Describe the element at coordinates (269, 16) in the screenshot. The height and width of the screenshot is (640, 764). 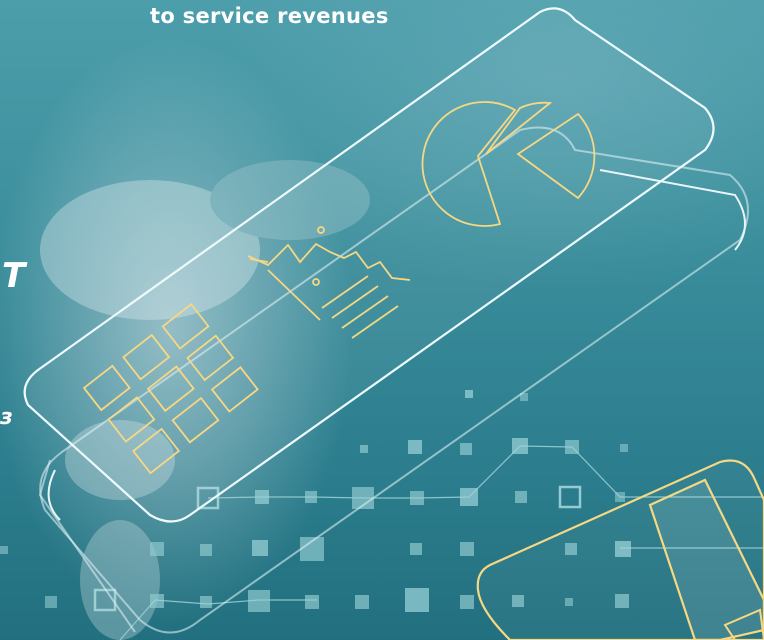
I see `headline: to service revenues` at that location.